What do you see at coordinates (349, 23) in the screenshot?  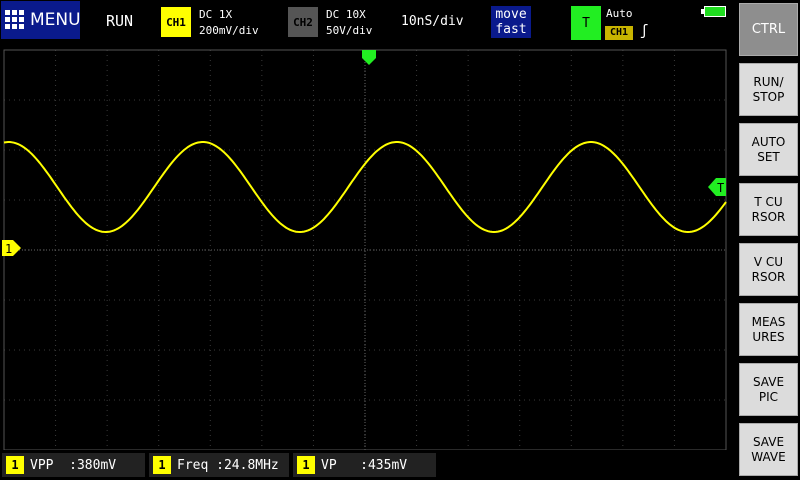 I see `ch2-settings: DC 10X 50V/div` at bounding box center [349, 23].